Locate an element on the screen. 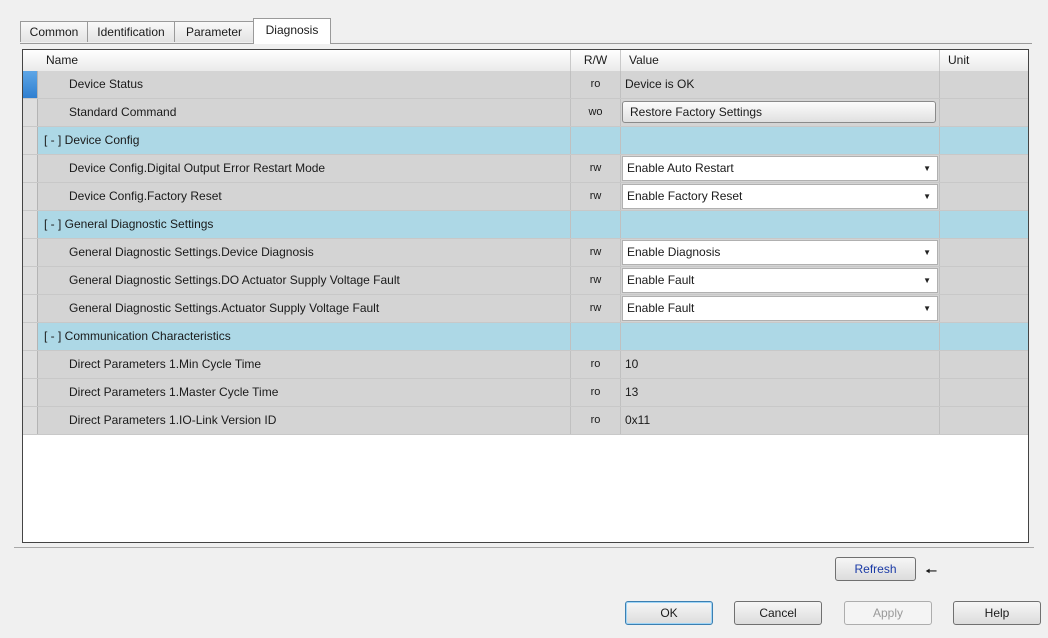 The image size is (1048, 638). do-actuator-fault-select: Enable Fault ▼ is located at coordinates (780, 280).